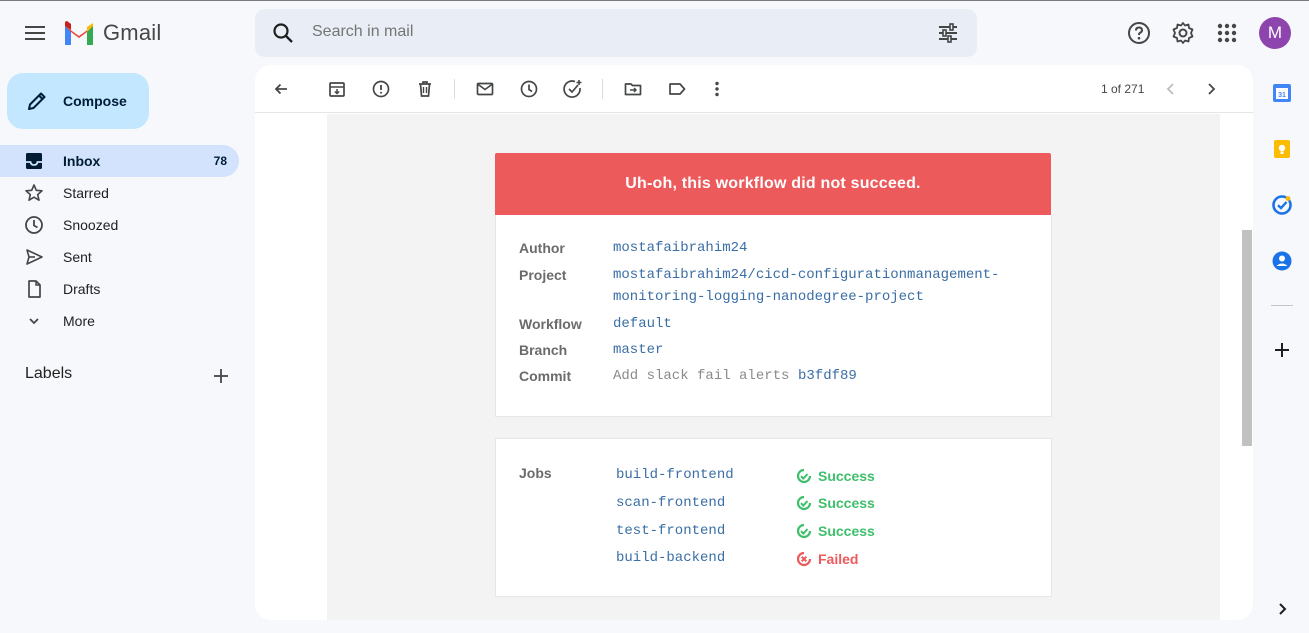 This screenshot has width=1309, height=633. I want to click on workflow-label: Workflow, so click(550, 324).